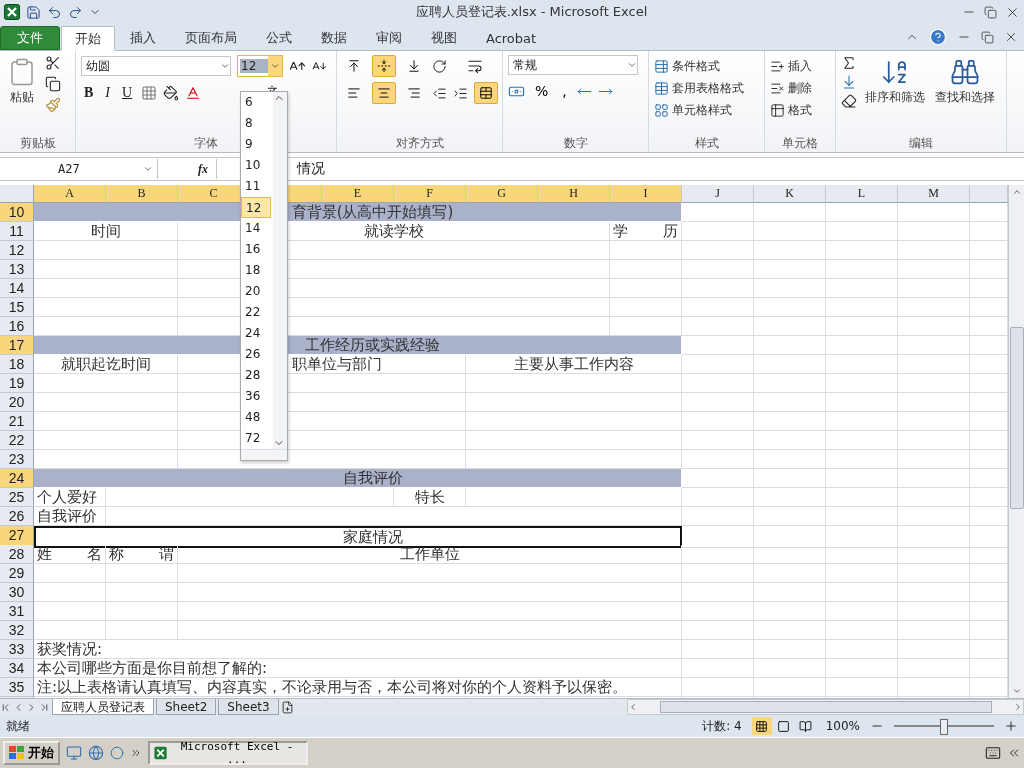 The height and width of the screenshot is (768, 1024). Describe the element at coordinates (17, 611) in the screenshot. I see `row-header: 31` at that location.